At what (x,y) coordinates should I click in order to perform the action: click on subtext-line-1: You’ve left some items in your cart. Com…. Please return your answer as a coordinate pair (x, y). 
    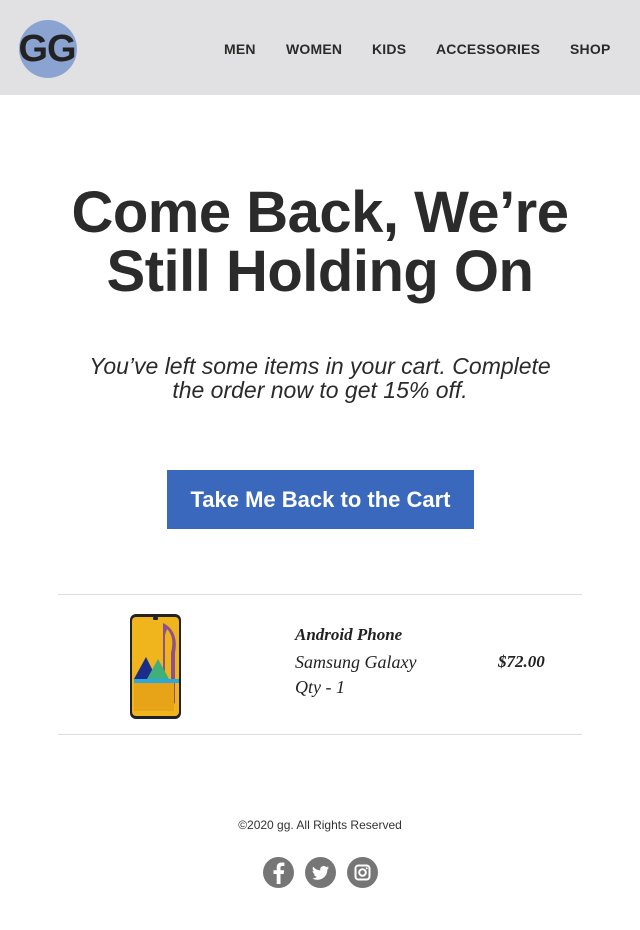
    Looking at the image, I should click on (320, 366).